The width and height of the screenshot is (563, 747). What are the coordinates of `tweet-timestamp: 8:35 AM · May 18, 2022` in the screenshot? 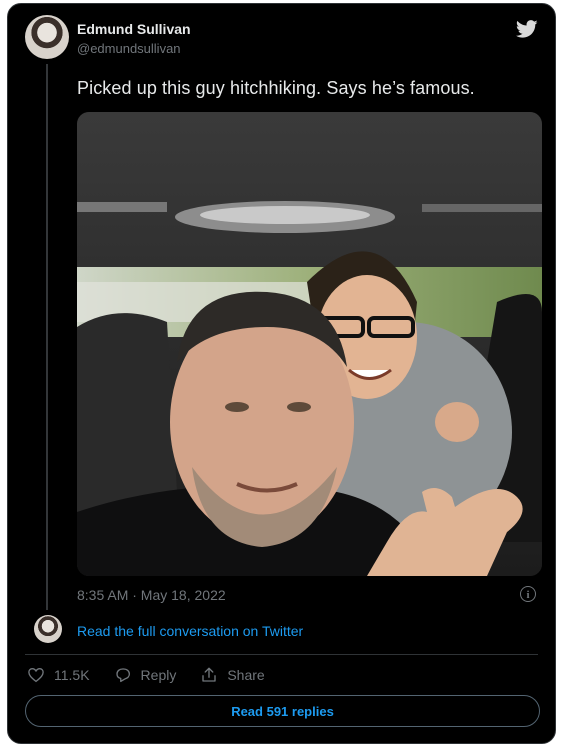 It's located at (151, 595).